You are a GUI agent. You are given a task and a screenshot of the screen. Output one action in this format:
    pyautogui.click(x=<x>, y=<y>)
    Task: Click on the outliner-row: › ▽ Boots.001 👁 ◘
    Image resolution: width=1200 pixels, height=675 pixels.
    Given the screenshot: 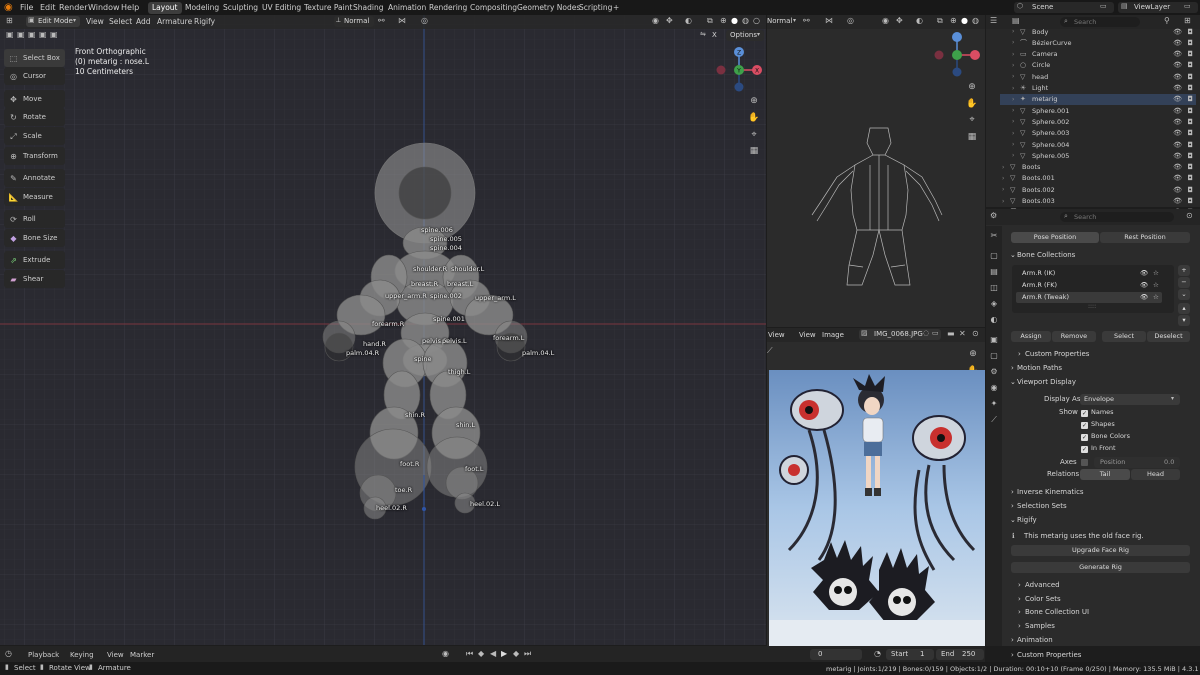 What is the action you would take?
    pyautogui.click(x=1098, y=178)
    